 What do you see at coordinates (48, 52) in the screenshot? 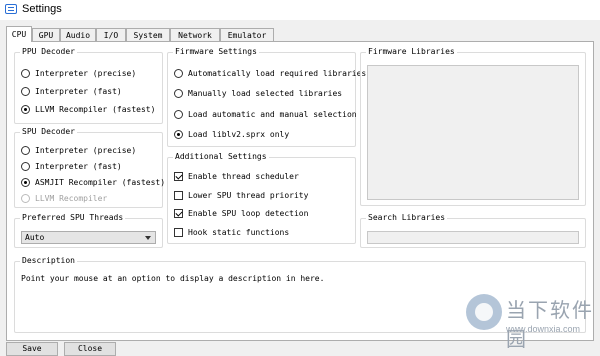
I see `ppu-decoder-title: PPU Decoder` at bounding box center [48, 52].